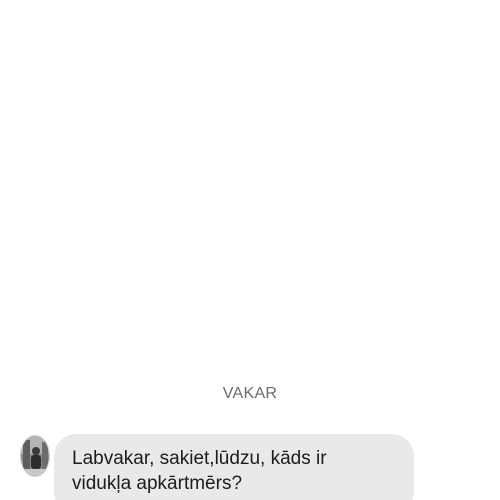 This screenshot has width=500, height=500. Describe the element at coordinates (199, 458) in the screenshot. I see `message-text-line-1: Labvakar, sakiet,lūdzu, kāds ir` at that location.